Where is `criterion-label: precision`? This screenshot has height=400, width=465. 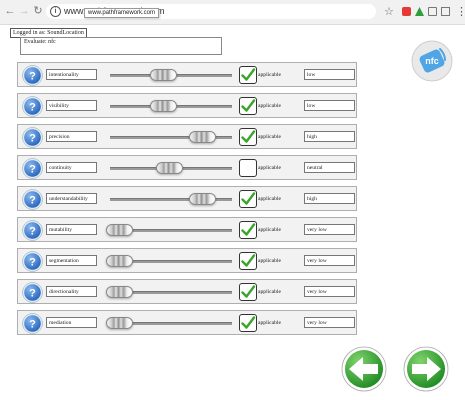 criterion-label: precision is located at coordinates (71, 136).